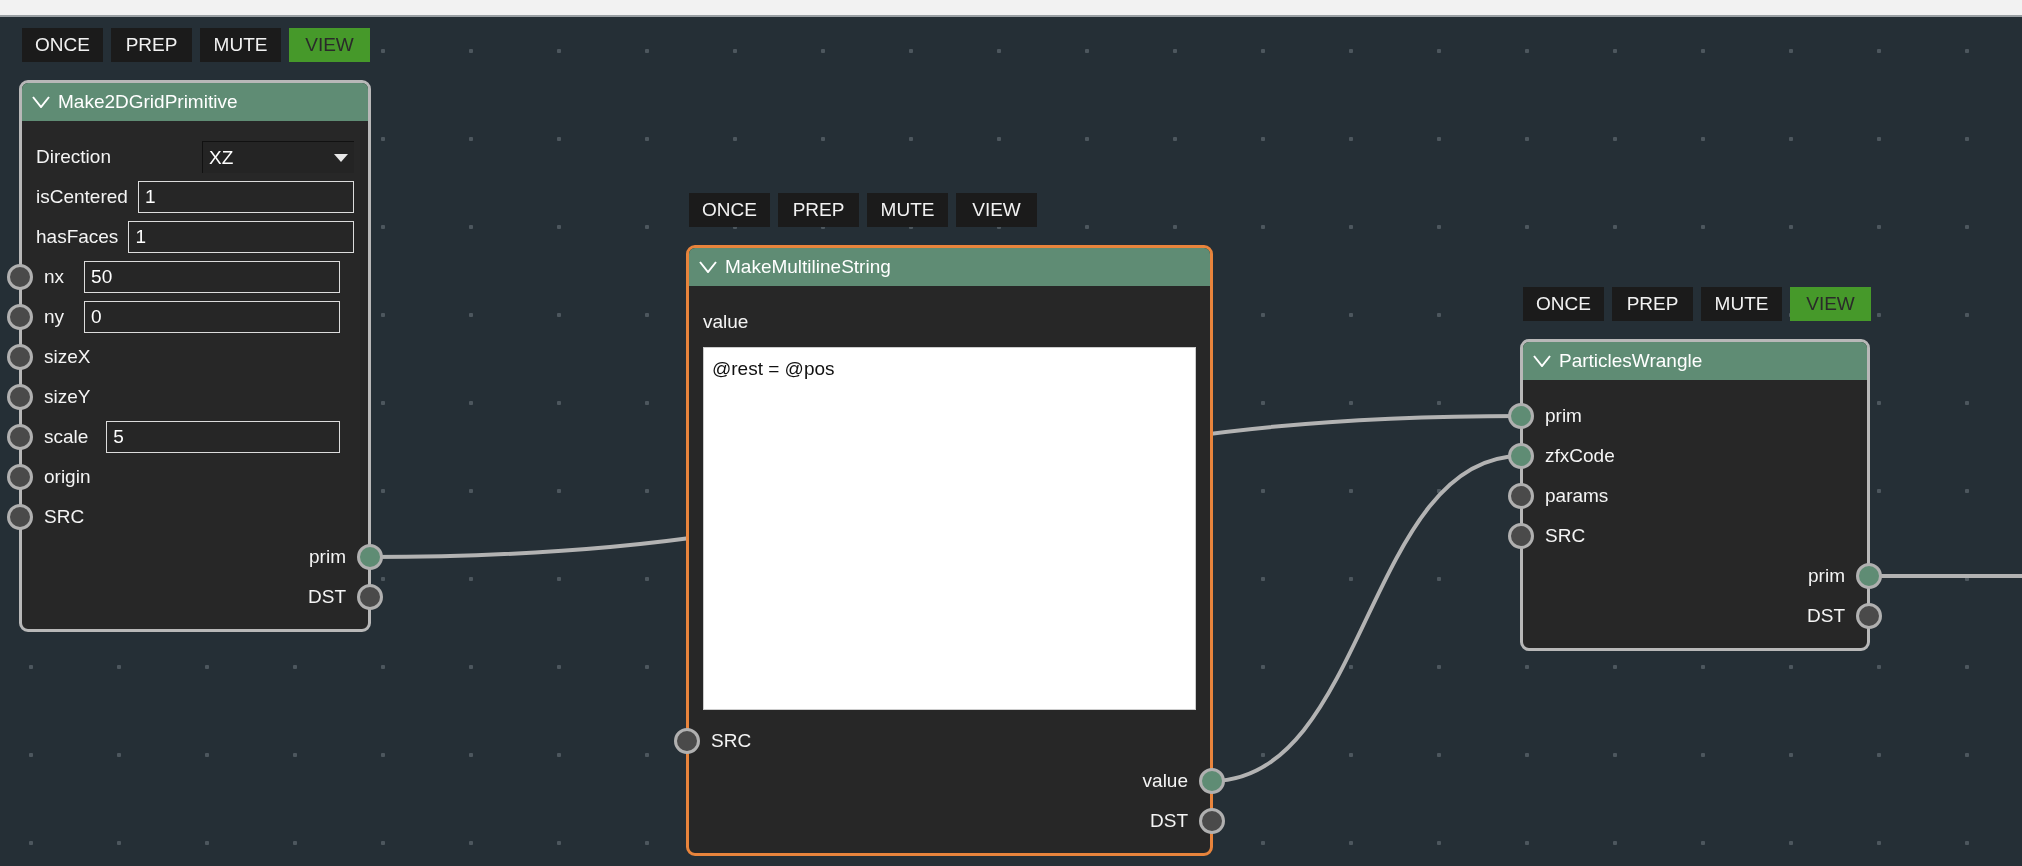  What do you see at coordinates (66, 437) in the screenshot?
I see `socket-label: scale` at bounding box center [66, 437].